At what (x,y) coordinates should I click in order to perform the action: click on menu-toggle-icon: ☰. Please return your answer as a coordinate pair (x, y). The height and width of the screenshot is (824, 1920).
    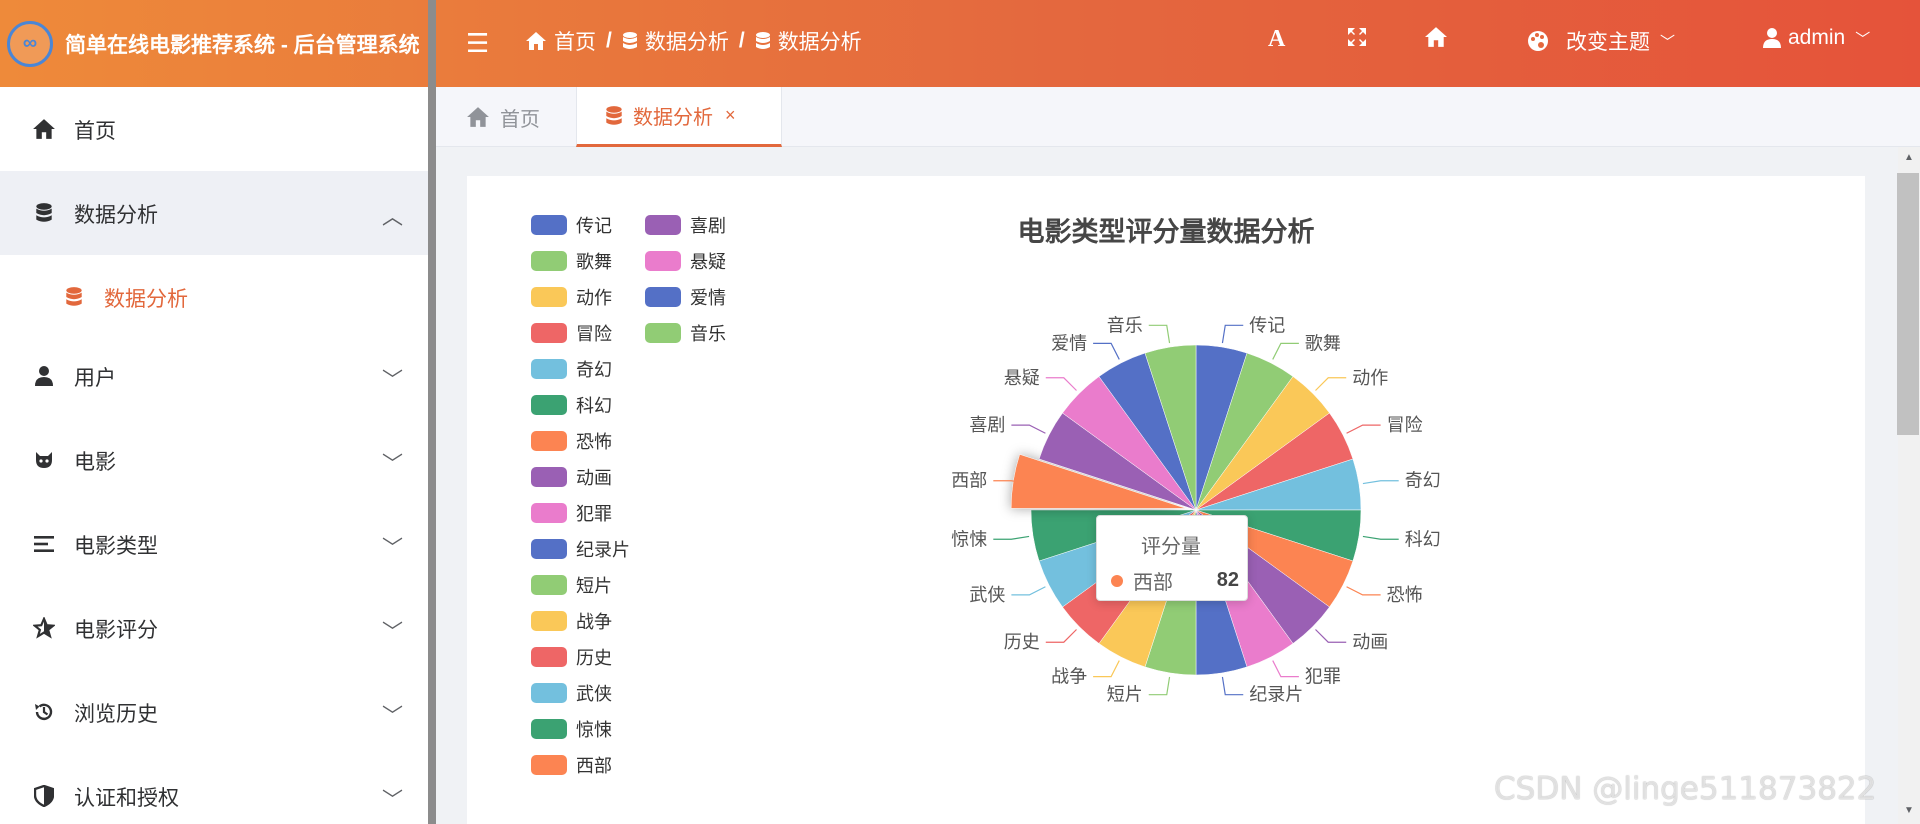
    Looking at the image, I should click on (477, 43).